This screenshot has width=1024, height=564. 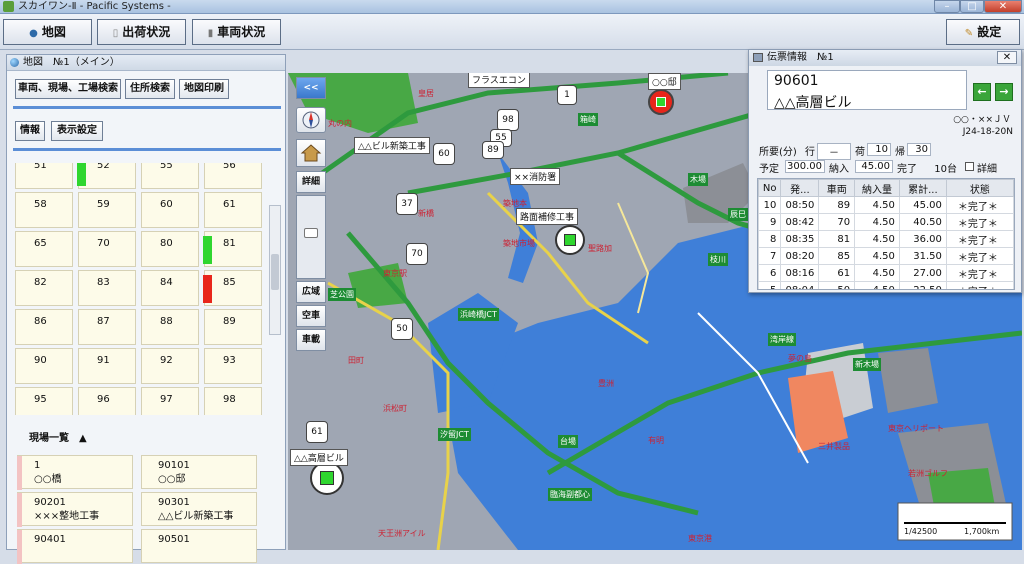 What do you see at coordinates (311, 340) in the screenshot?
I see `loaded-vehicle-button: 車載` at bounding box center [311, 340].